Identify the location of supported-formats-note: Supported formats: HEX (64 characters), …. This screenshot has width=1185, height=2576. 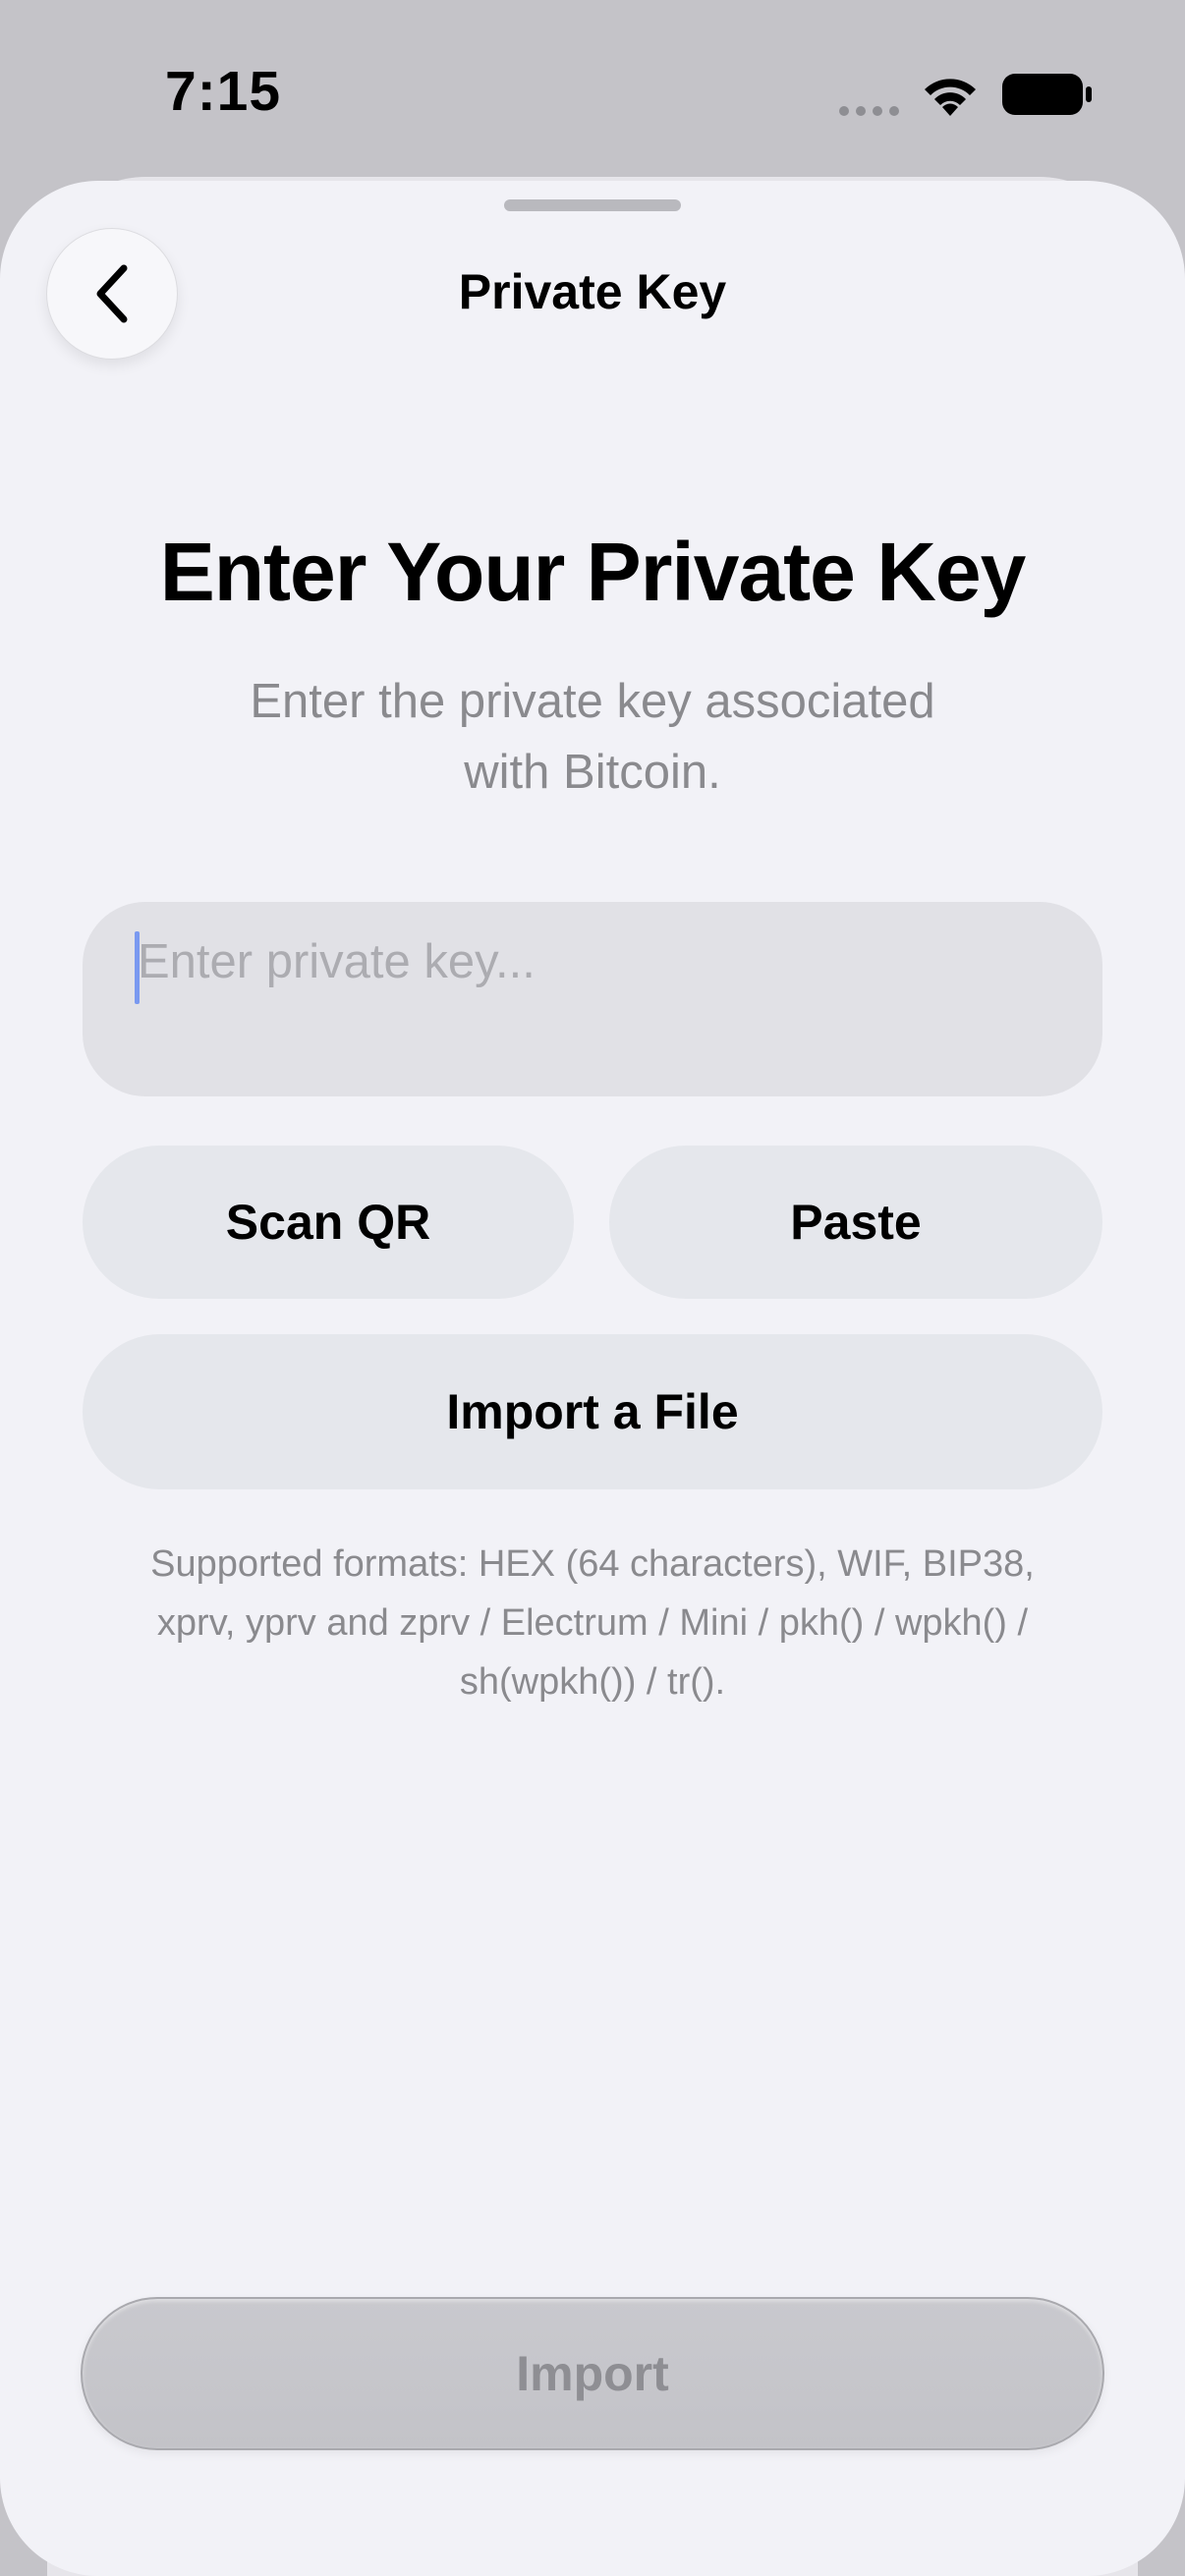
(592, 1623).